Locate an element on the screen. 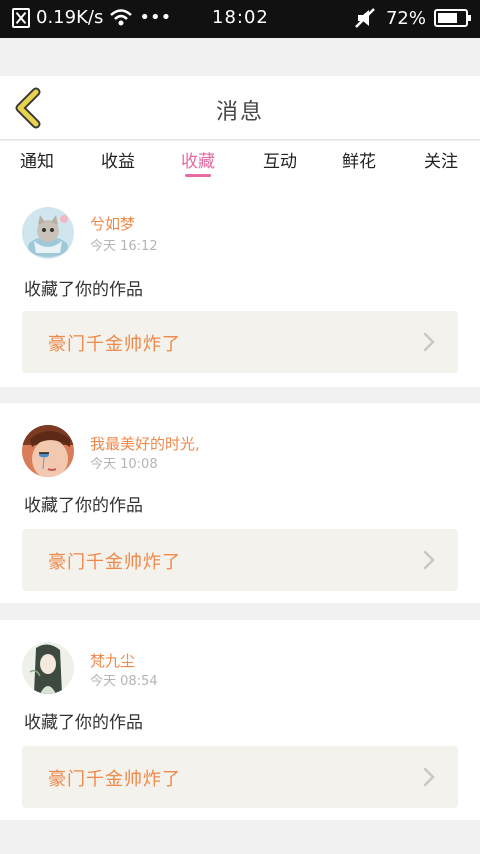 The image size is (480, 854). message-time: 今天 16:12 is located at coordinates (124, 246).